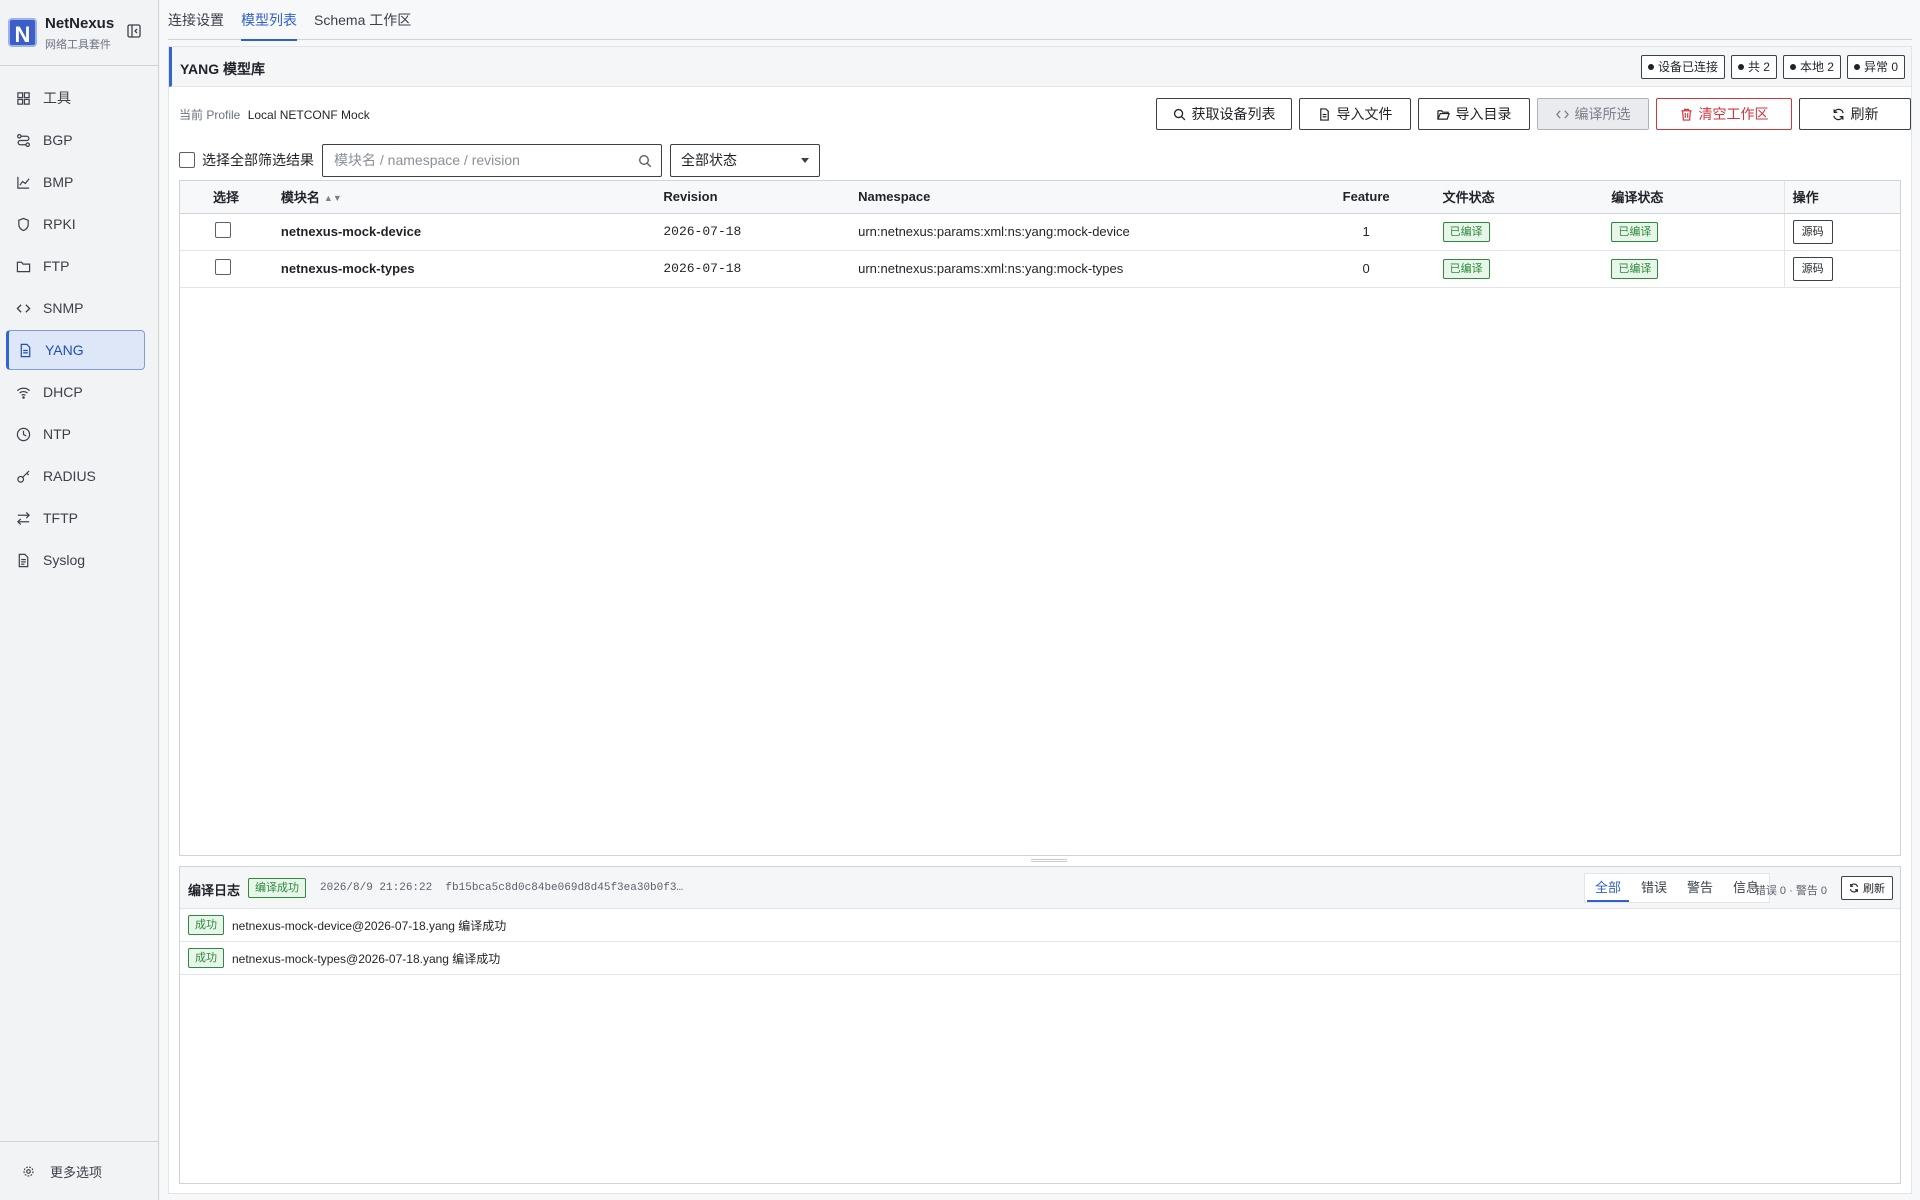 The width and height of the screenshot is (1920, 1200). Describe the element at coordinates (1049, 860) in the screenshot. I see `resize-handle` at that location.